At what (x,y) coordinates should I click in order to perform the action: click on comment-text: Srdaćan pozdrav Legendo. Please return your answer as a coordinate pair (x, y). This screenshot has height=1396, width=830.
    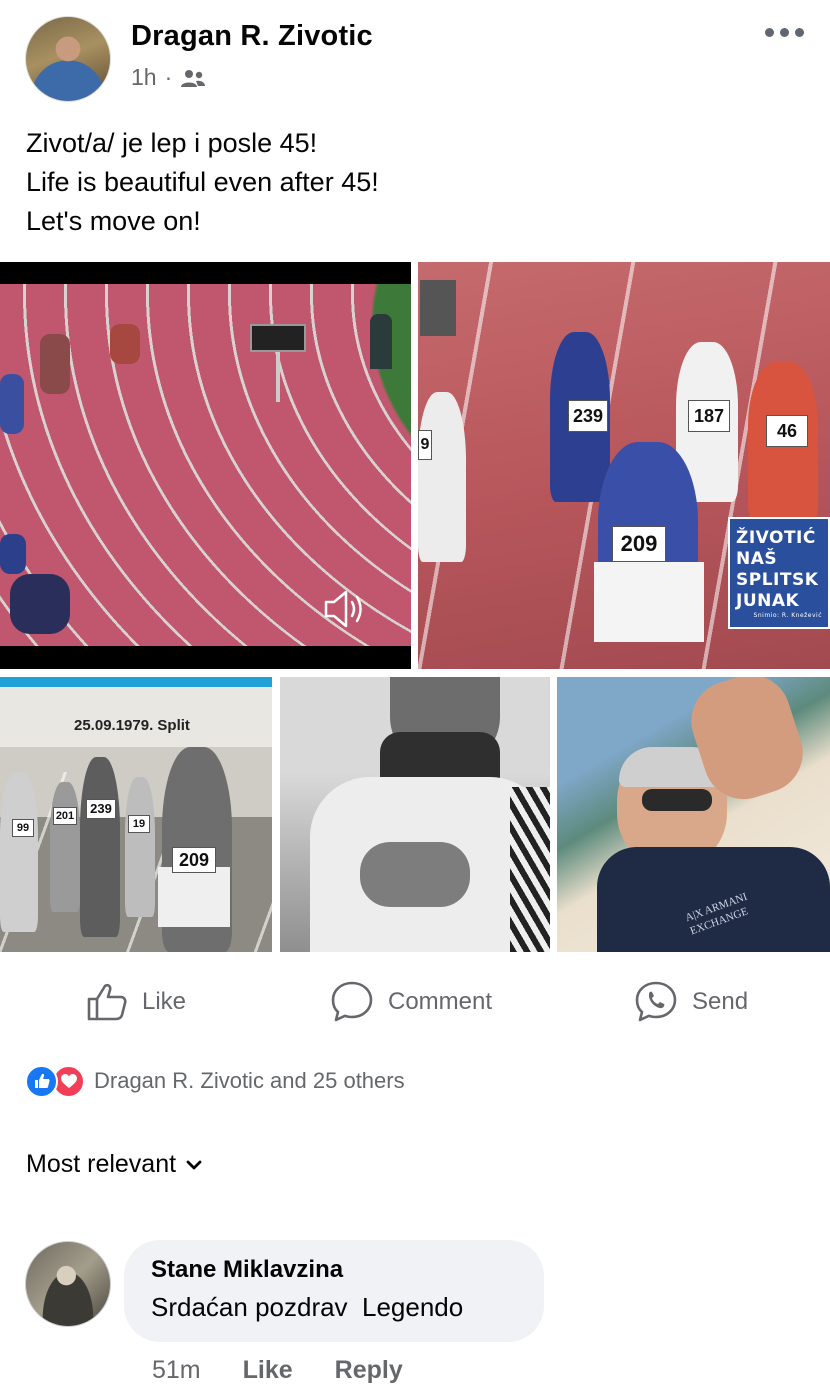
    Looking at the image, I should click on (307, 1307).